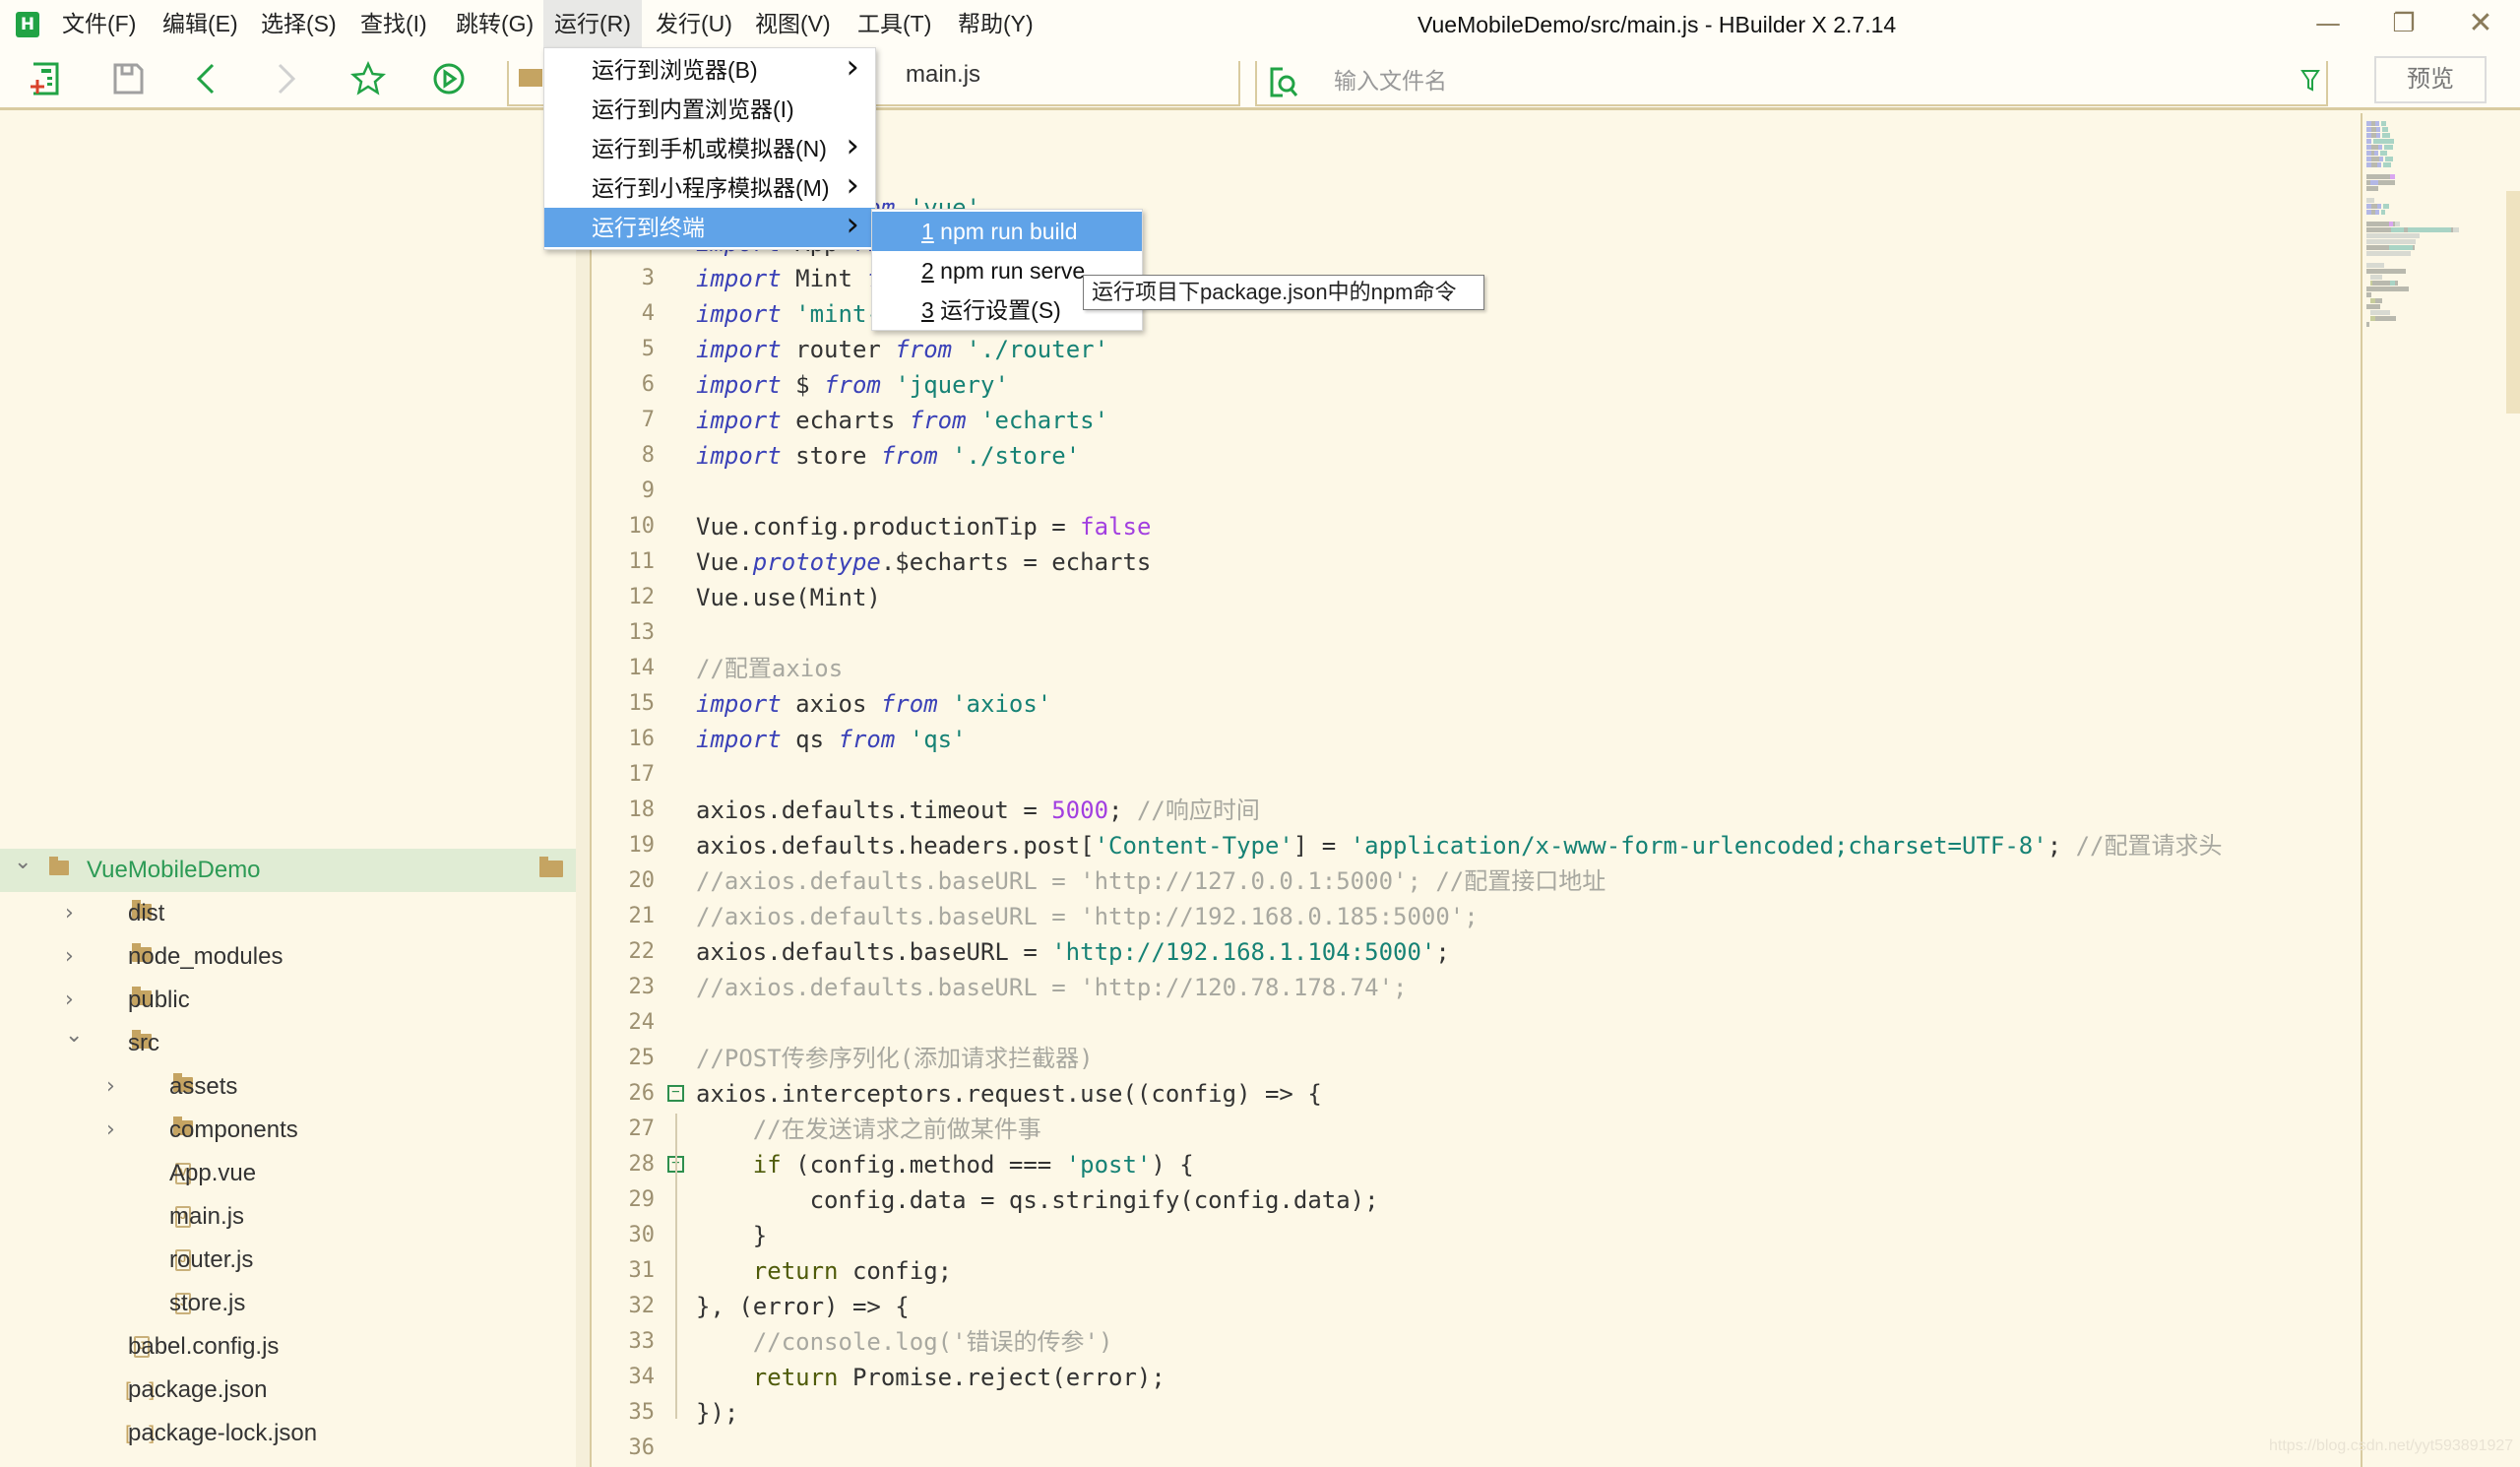  What do you see at coordinates (368, 78) in the screenshot?
I see `favorite-icon` at bounding box center [368, 78].